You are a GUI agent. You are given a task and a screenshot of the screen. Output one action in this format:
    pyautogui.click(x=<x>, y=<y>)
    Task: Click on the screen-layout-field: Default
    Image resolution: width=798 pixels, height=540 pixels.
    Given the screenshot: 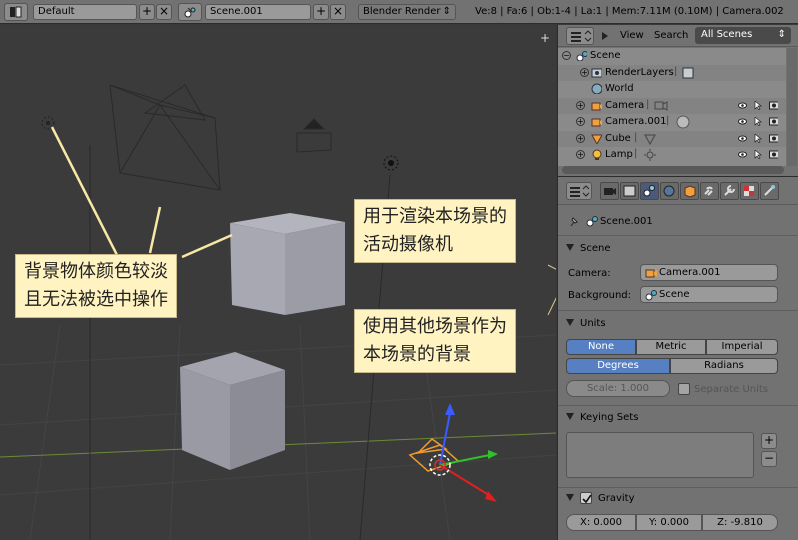 What is the action you would take?
    pyautogui.click(x=85, y=12)
    